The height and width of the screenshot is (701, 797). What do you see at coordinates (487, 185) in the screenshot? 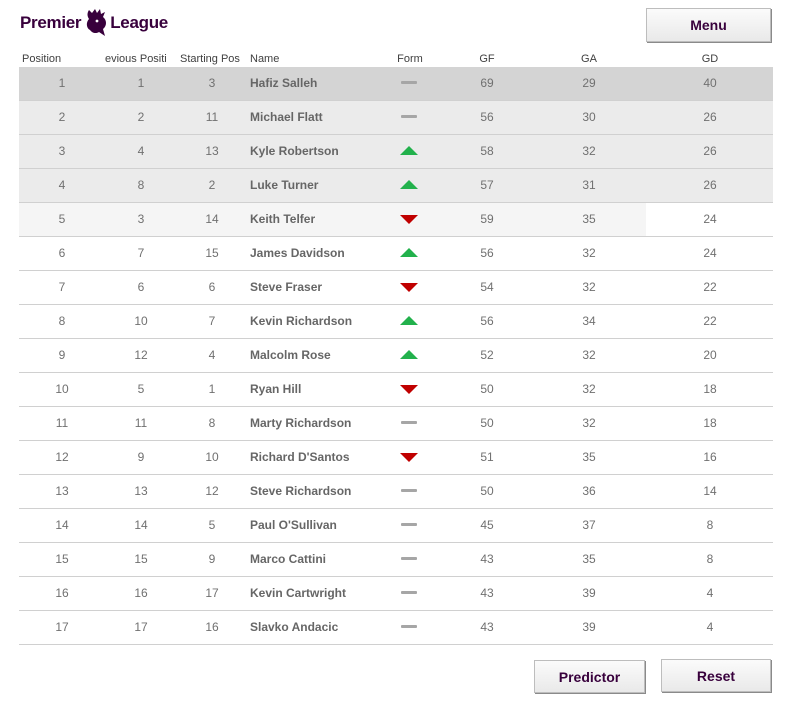
I see `goals-for-cell: 57` at bounding box center [487, 185].